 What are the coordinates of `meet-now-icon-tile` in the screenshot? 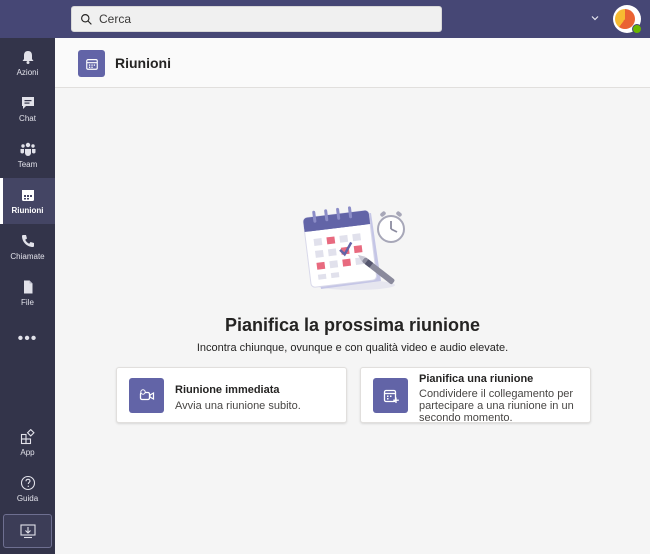 It's located at (146, 395).